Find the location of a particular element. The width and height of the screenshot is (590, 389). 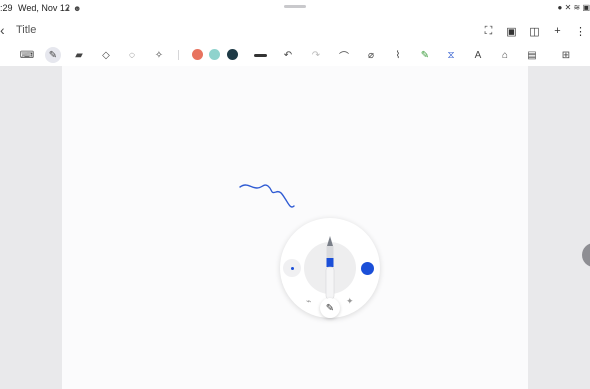

color-swatch-coral is located at coordinates (197, 54).